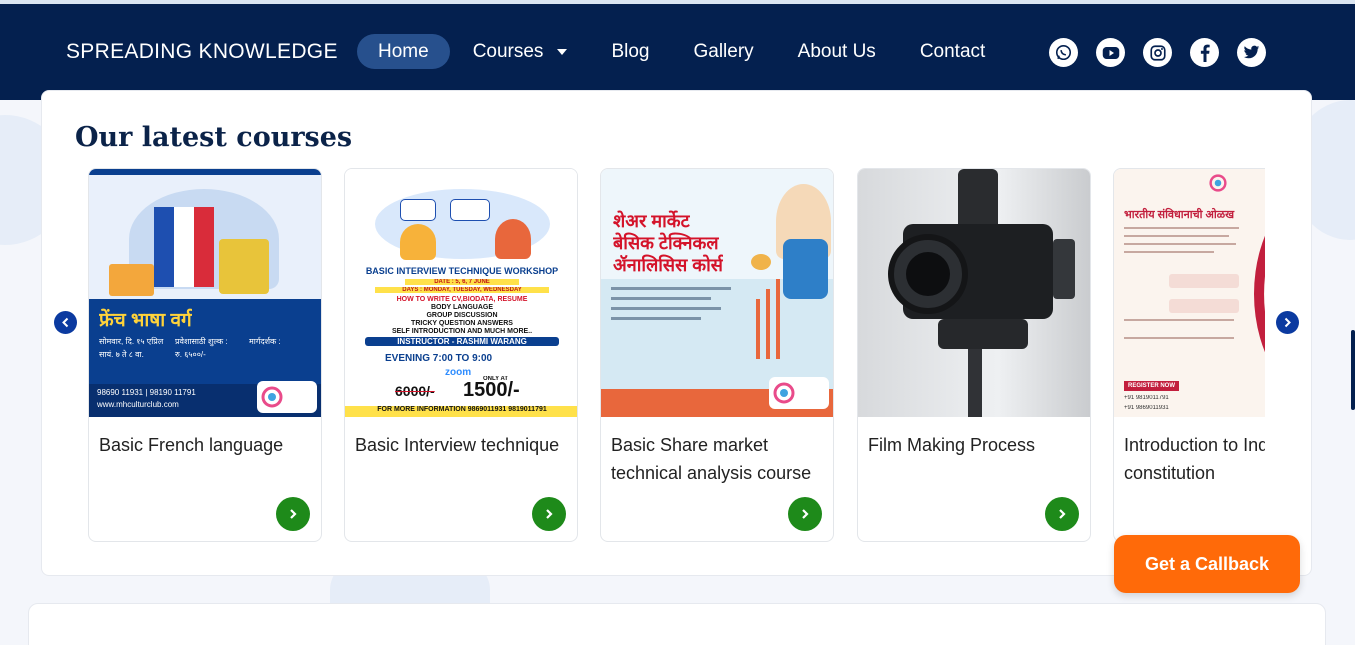 The image size is (1355, 645). Describe the element at coordinates (1179, 215) in the screenshot. I see `poster-heading: भारतीय संविधानाची ओळख` at that location.